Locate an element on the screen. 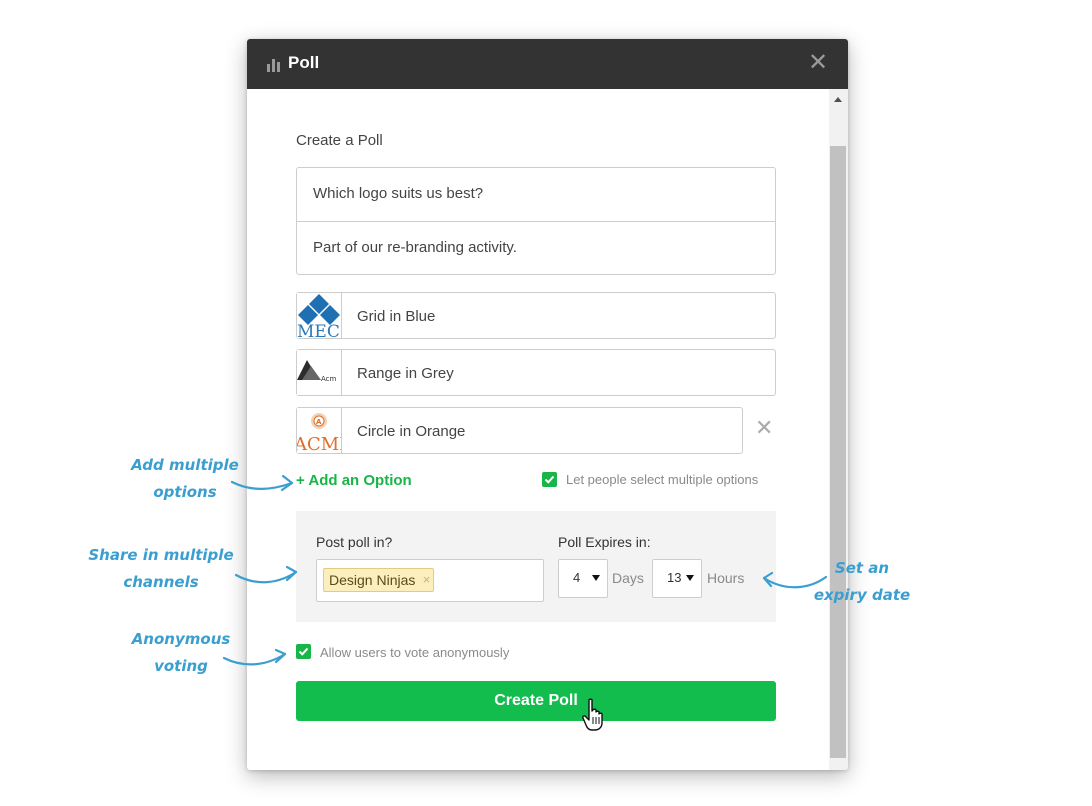  arrow-add-option is located at coordinates (262, 485).